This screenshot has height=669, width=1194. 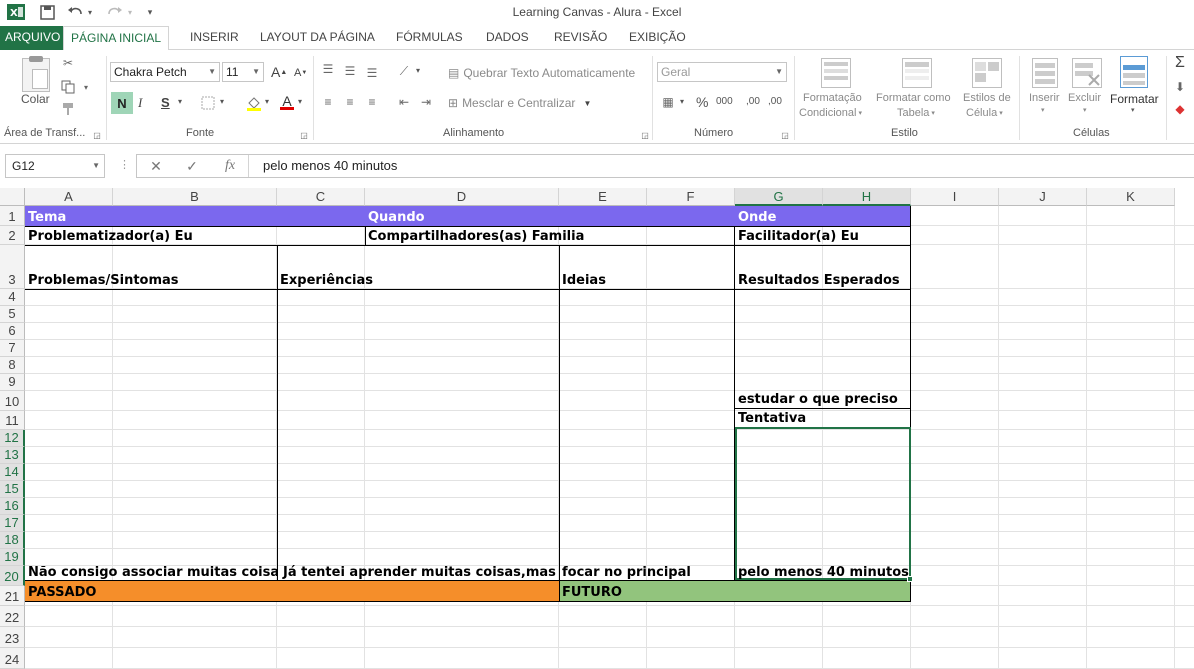 I want to click on name-box: G12 ▼, so click(x=55, y=166).